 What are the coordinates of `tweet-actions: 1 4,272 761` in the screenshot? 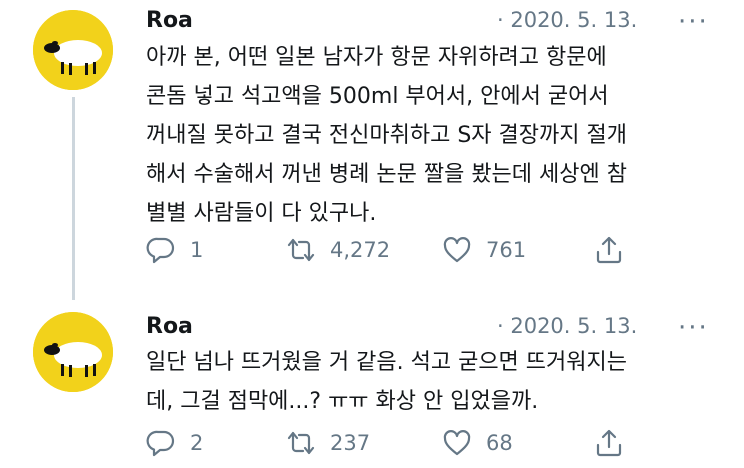 It's located at (386, 250).